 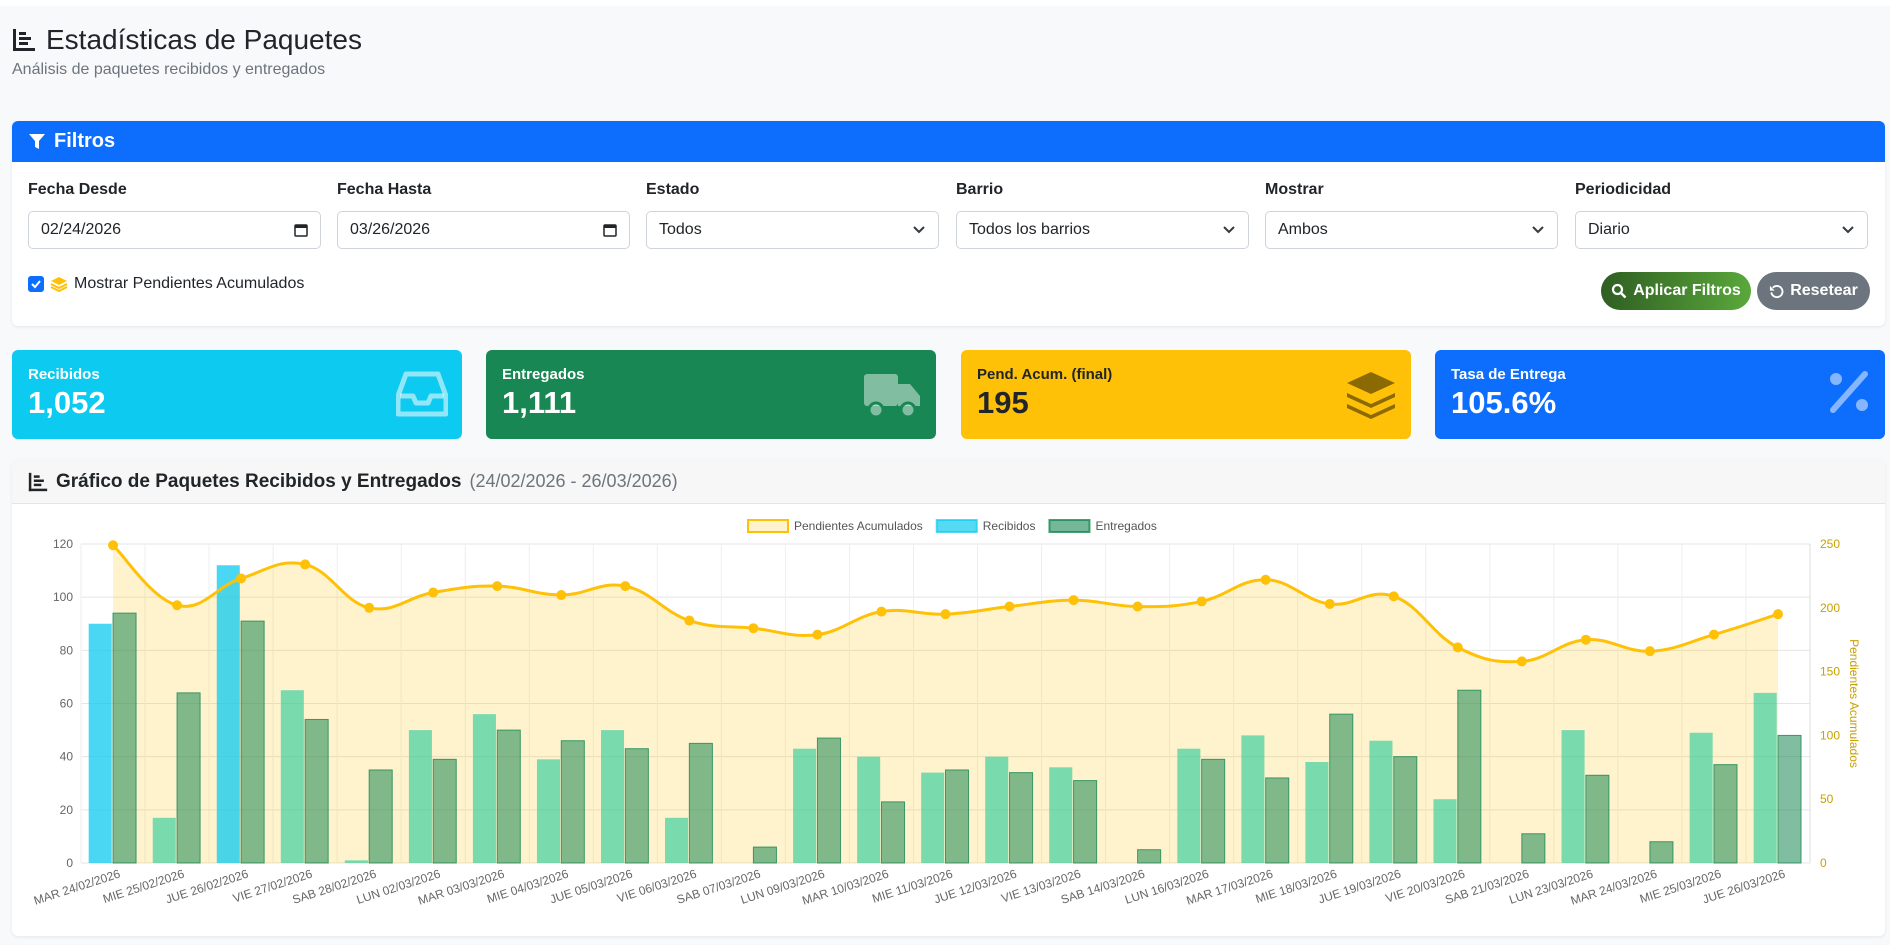 I want to click on fecha-hasta-value: 03/26/2026, so click(x=390, y=229).